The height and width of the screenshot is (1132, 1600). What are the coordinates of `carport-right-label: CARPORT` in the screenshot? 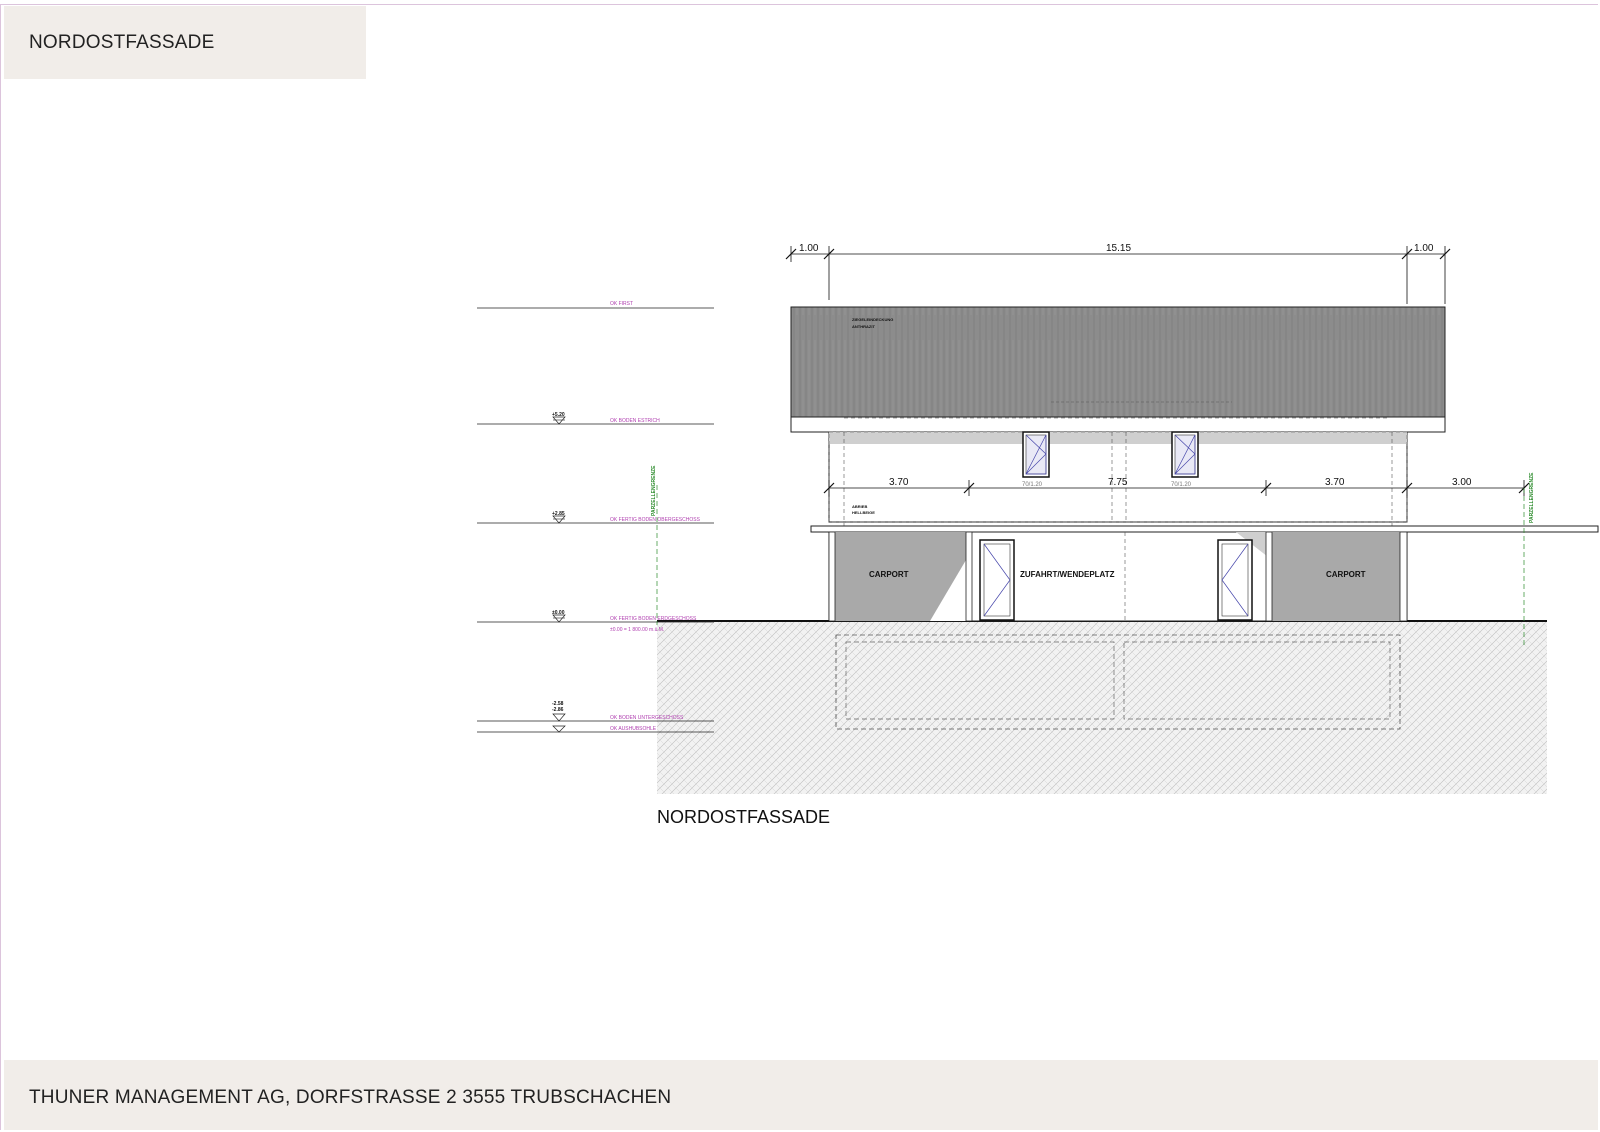 It's located at (1346, 574).